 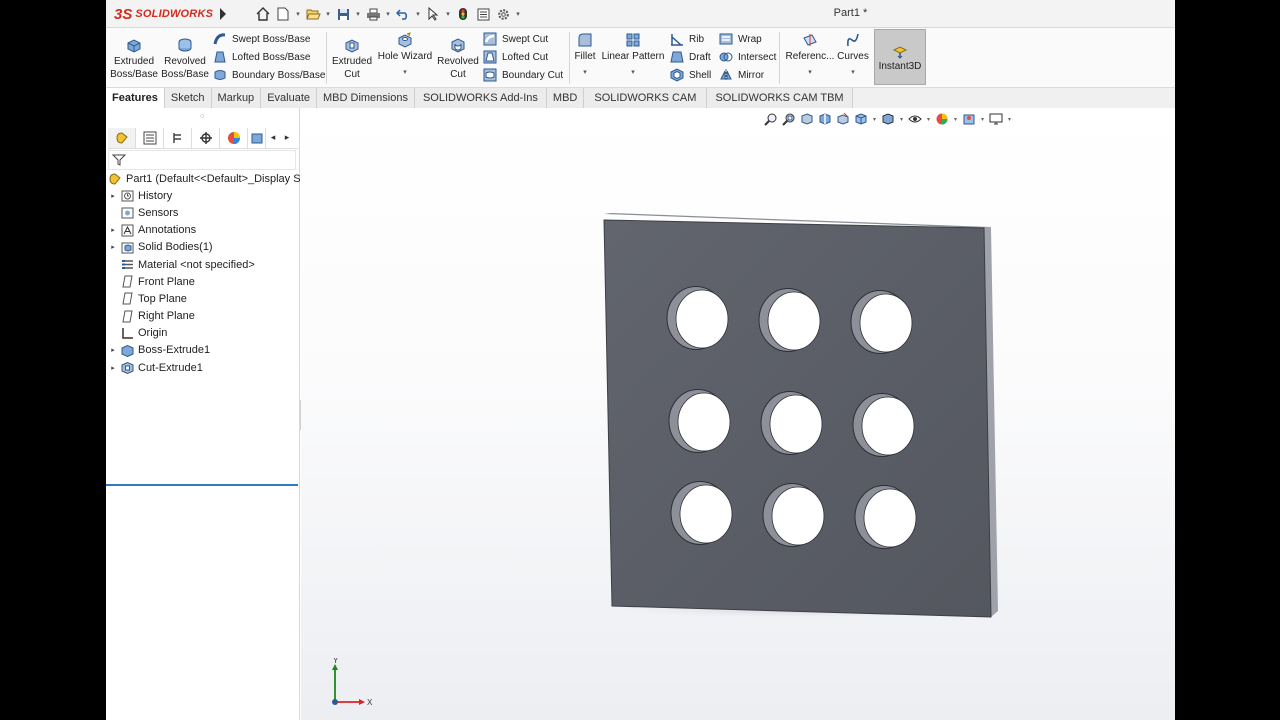 What do you see at coordinates (810, 55) in the screenshot?
I see `reference-geometry-button: Referenc... ▾` at bounding box center [810, 55].